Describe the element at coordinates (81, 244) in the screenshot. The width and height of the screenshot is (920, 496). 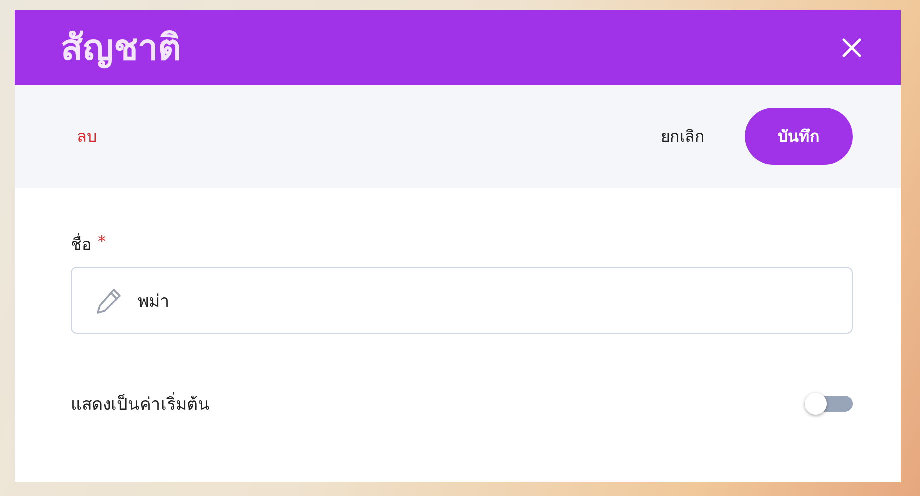
I see `field-label: ชื่อ` at that location.